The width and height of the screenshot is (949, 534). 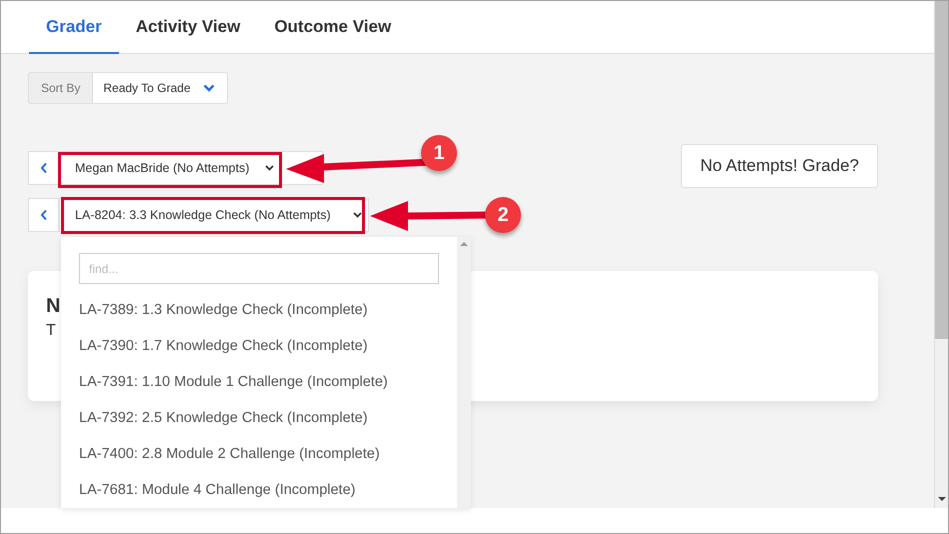 I want to click on sort-dropdown: Ready To Grade, so click(x=160, y=88).